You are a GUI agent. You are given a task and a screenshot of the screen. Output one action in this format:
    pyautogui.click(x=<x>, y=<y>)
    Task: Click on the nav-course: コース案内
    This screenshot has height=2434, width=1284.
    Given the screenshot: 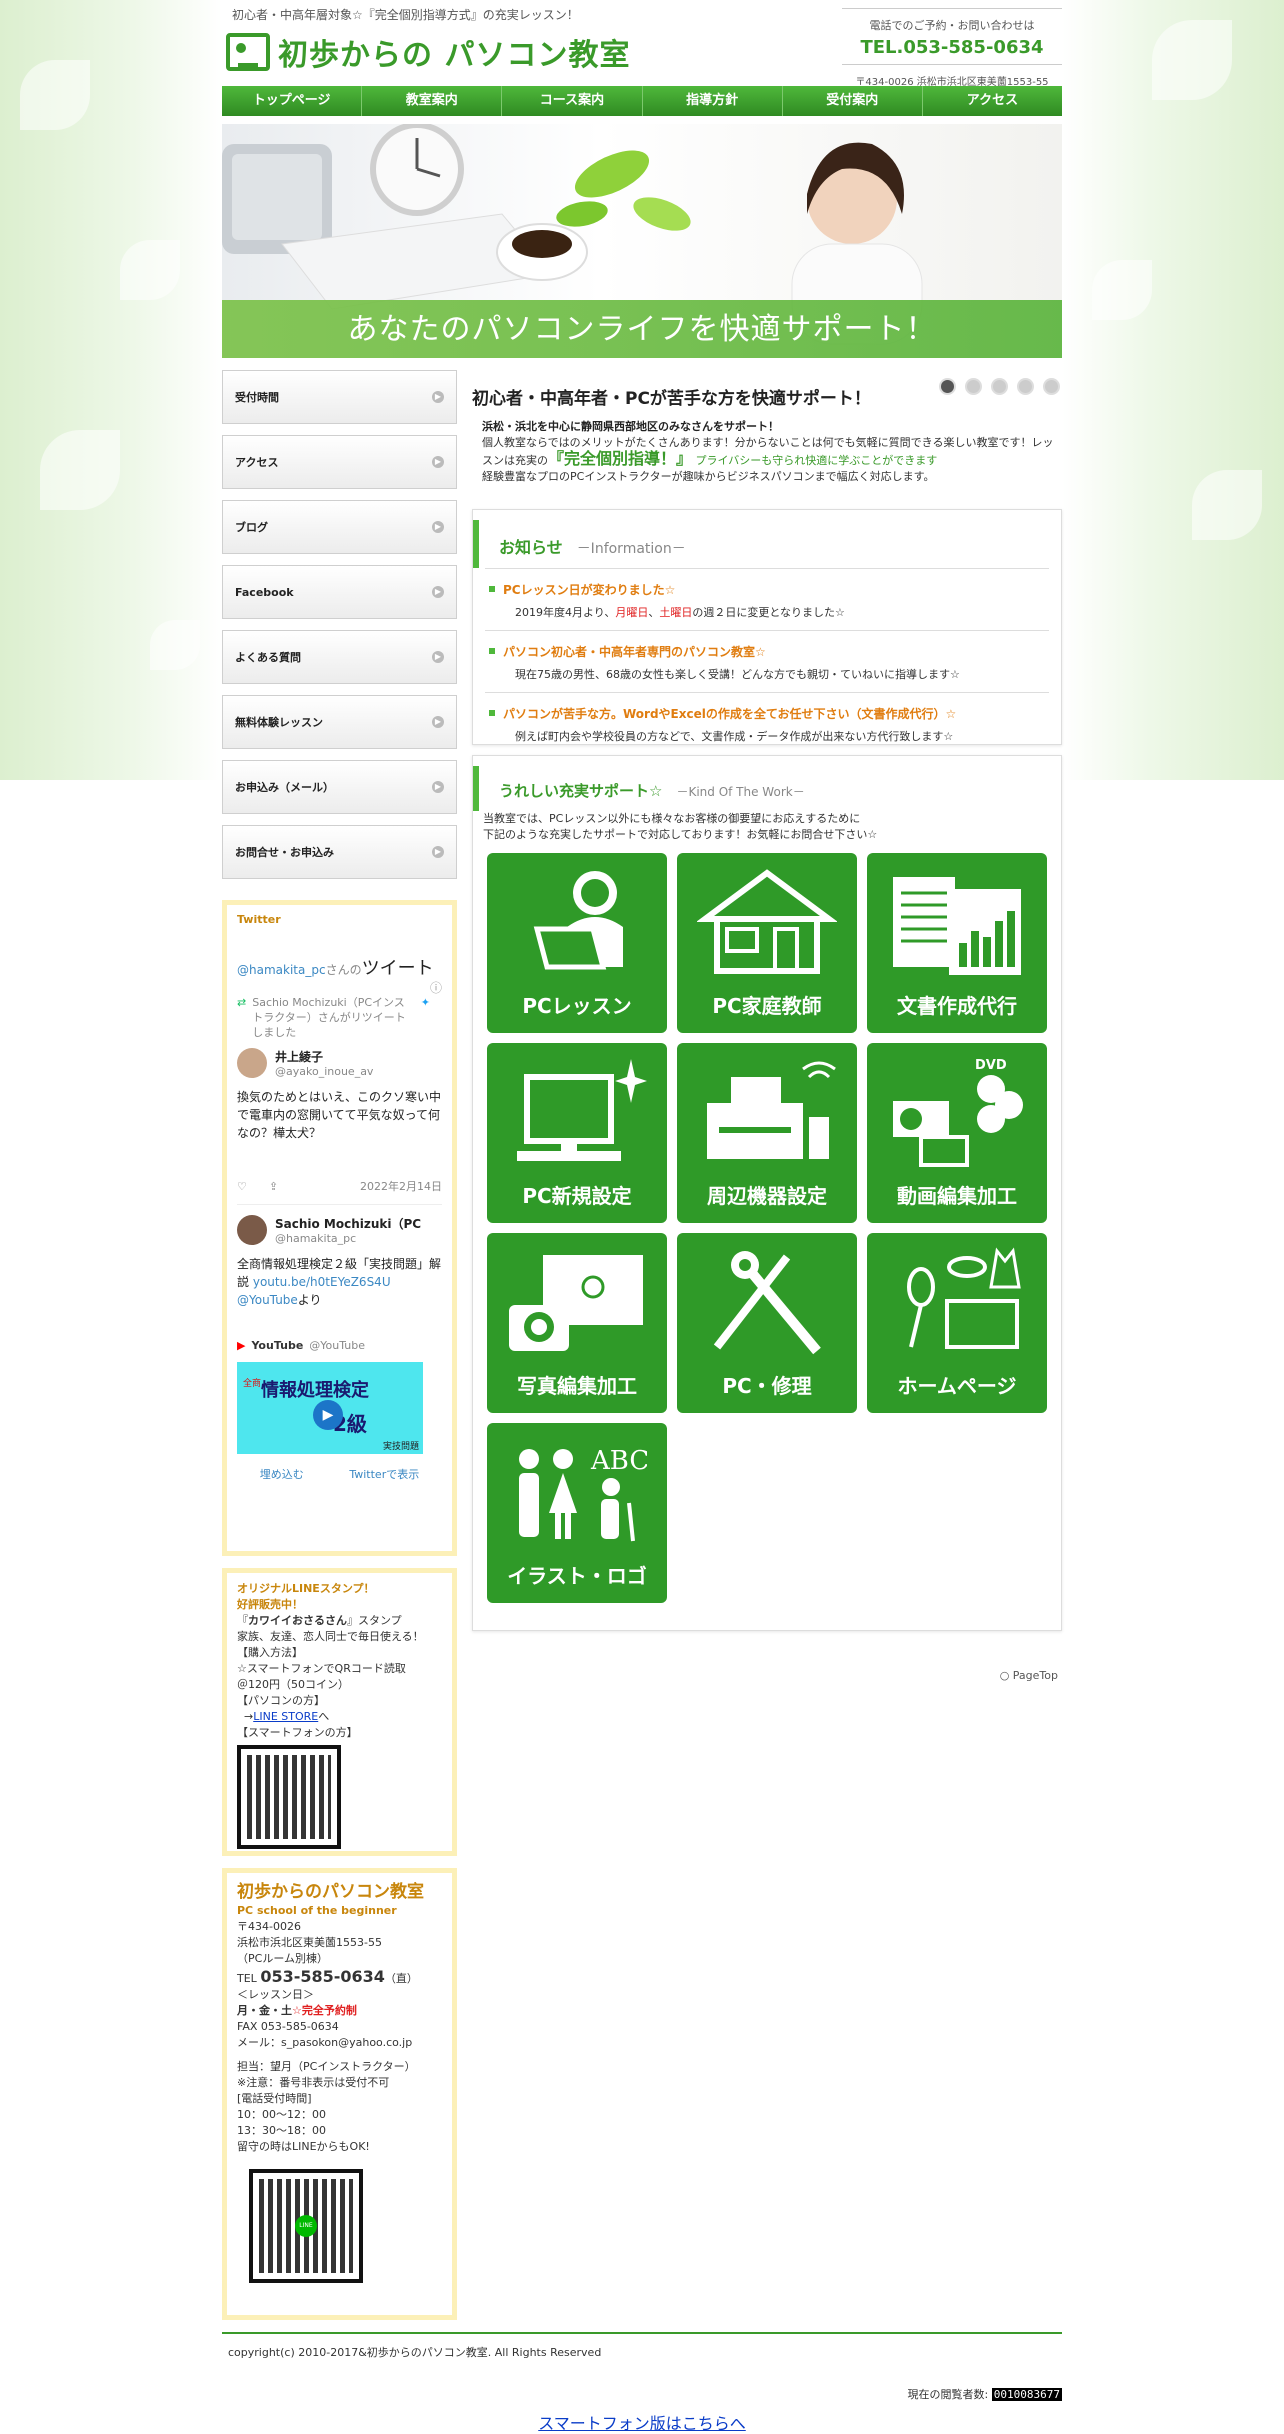 What is the action you would take?
    pyautogui.click(x=572, y=101)
    